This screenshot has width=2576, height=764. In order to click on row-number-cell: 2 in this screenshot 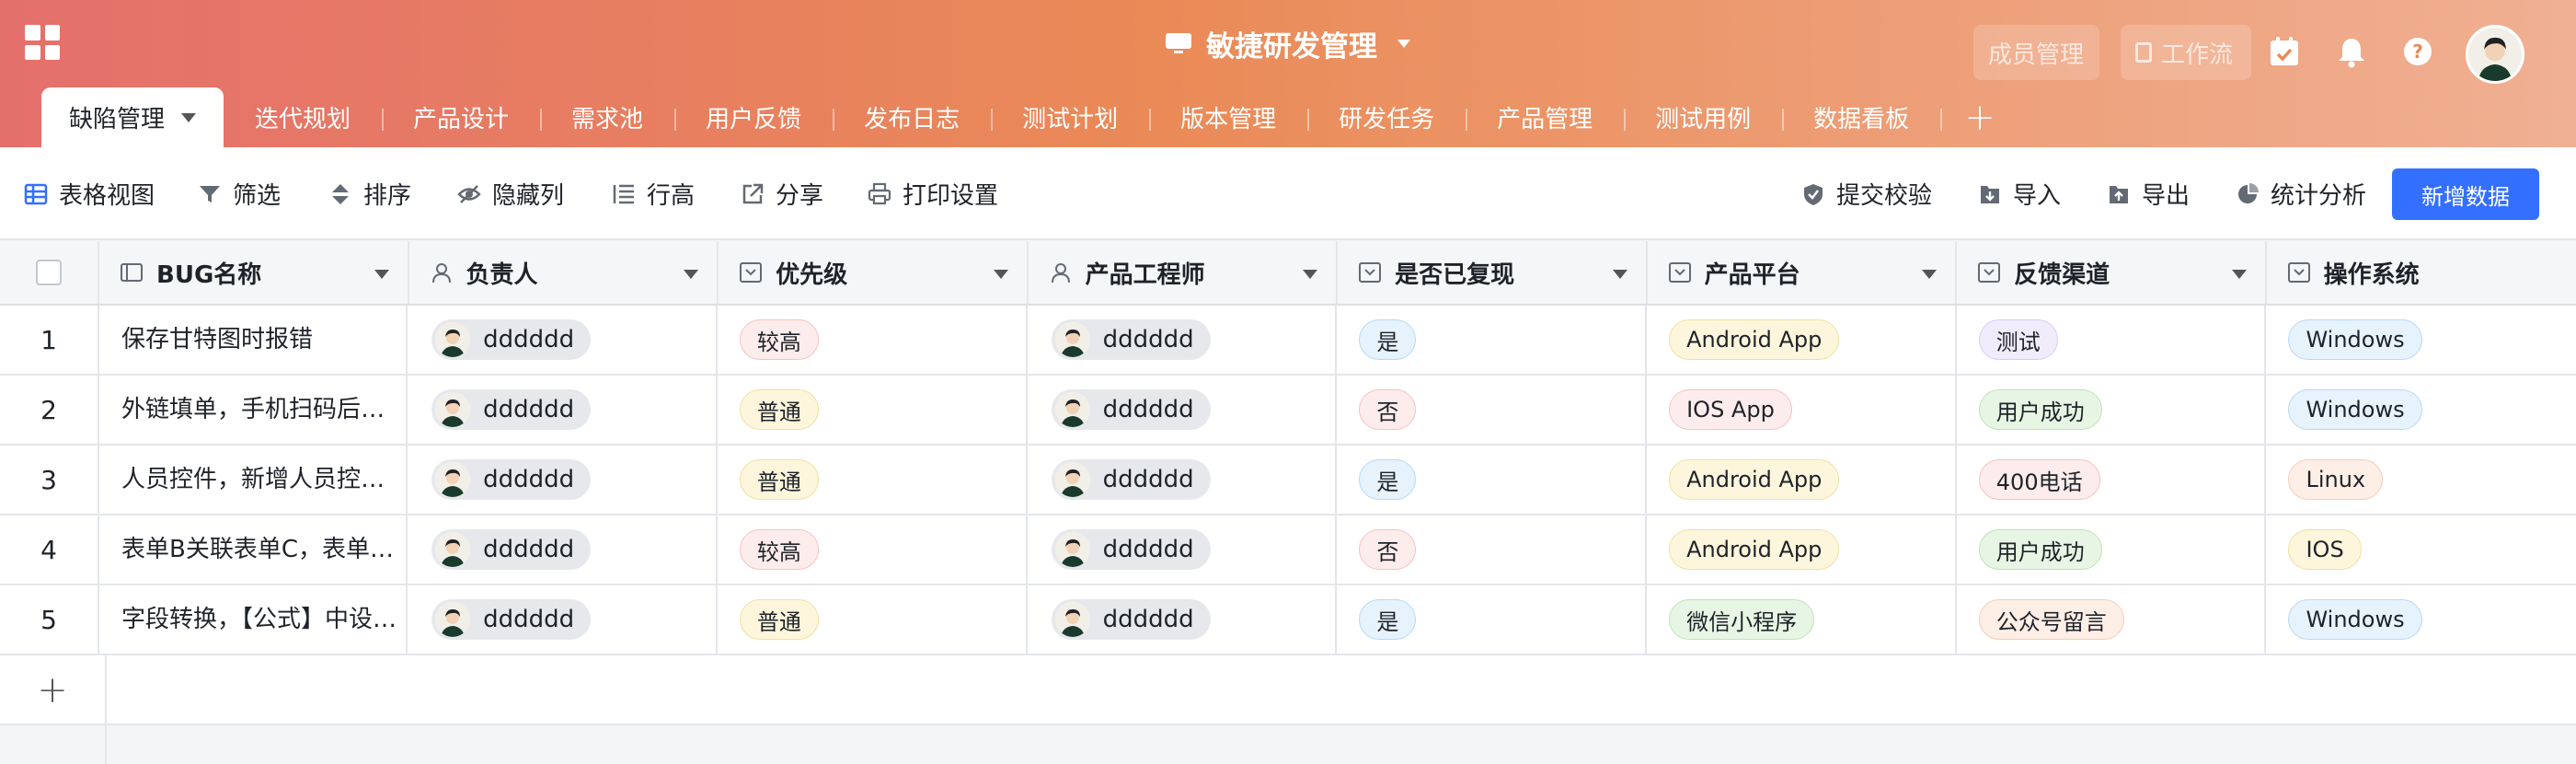, I will do `click(50, 410)`.